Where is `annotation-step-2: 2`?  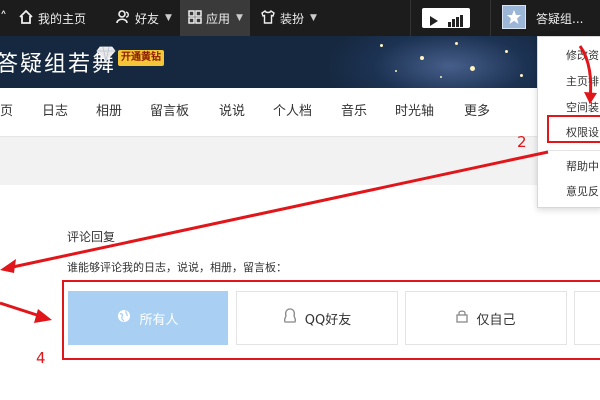 annotation-step-2: 2 is located at coordinates (522, 142).